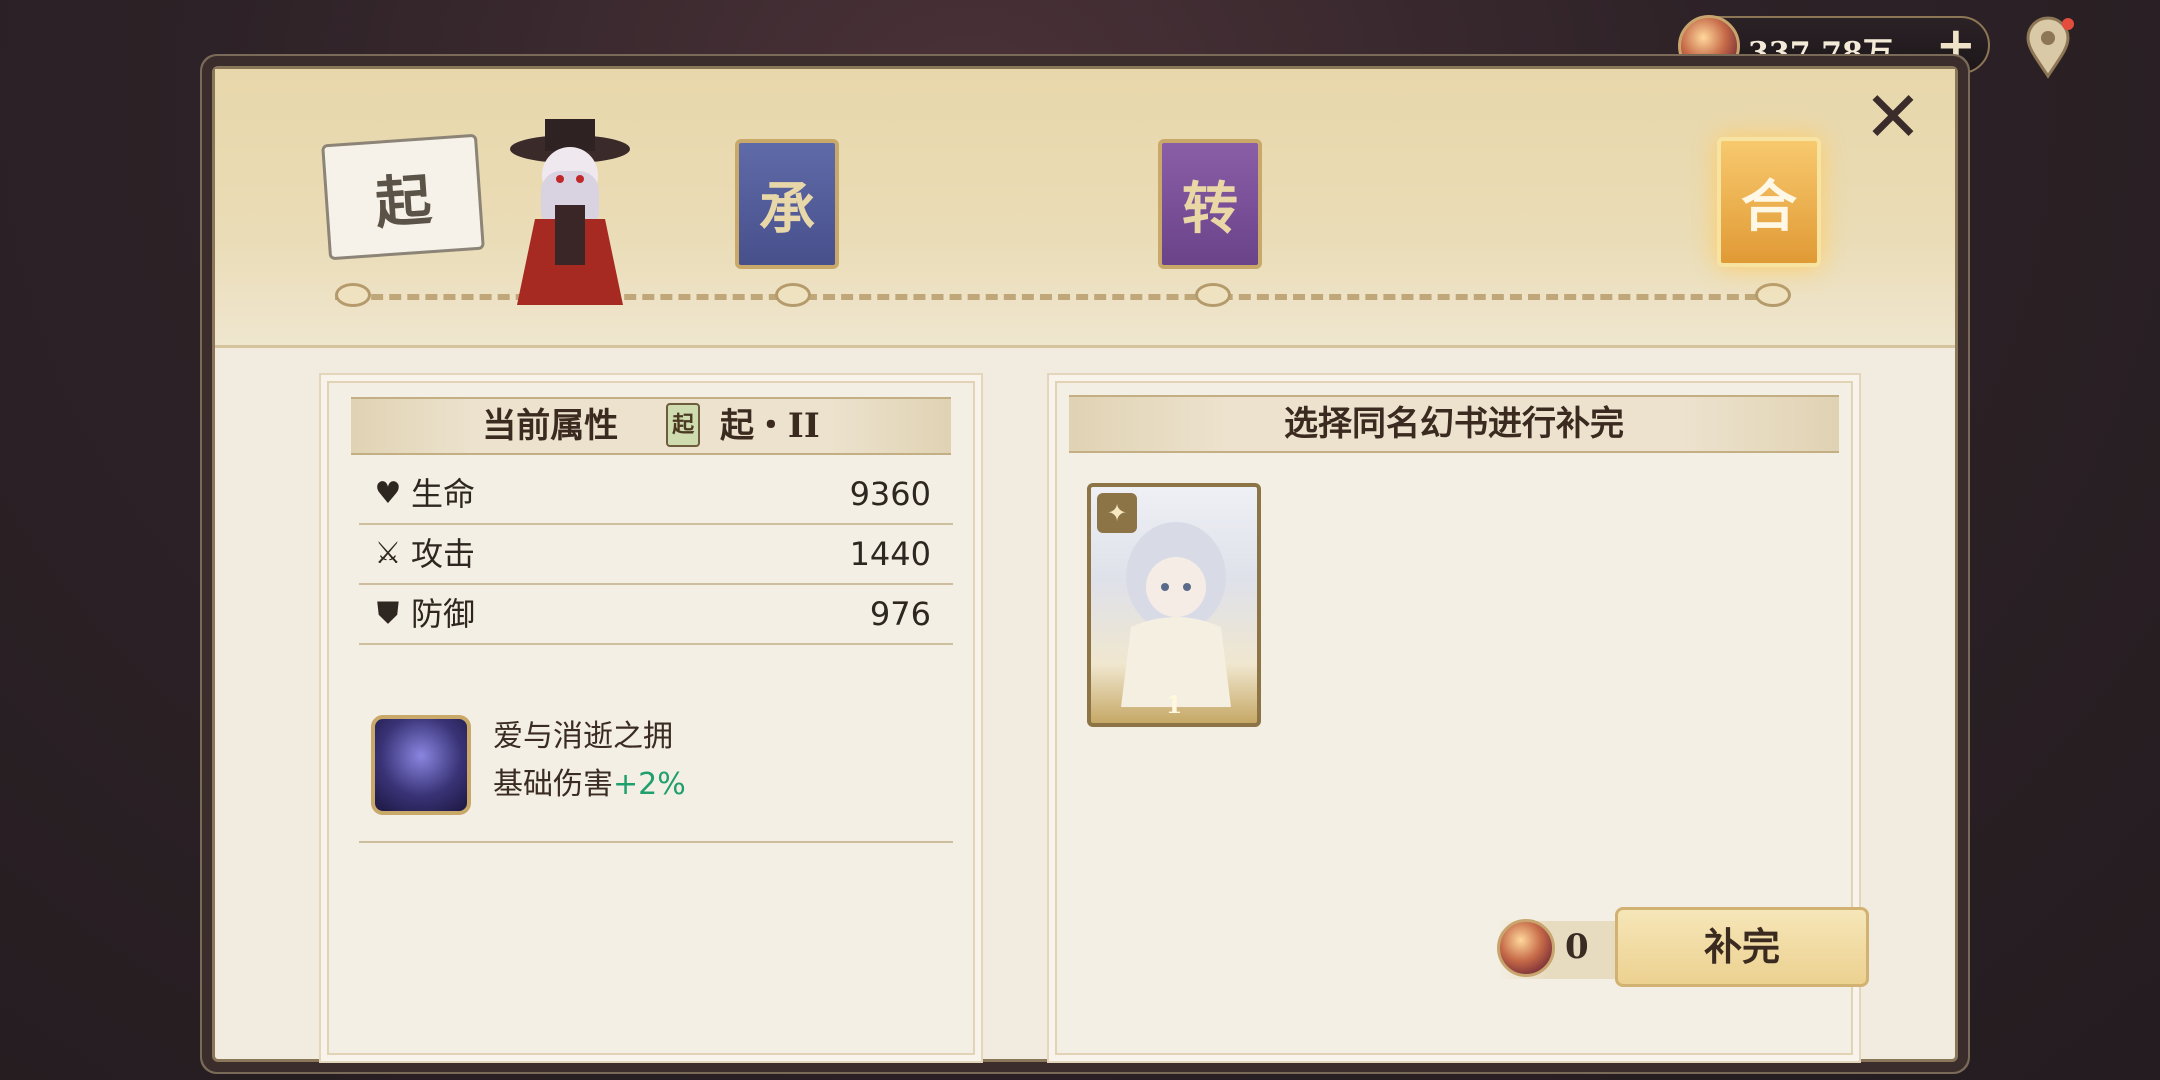 This screenshot has width=2160, height=1080. Describe the element at coordinates (550, 426) in the screenshot. I see `attributes-title: 当前属性` at that location.